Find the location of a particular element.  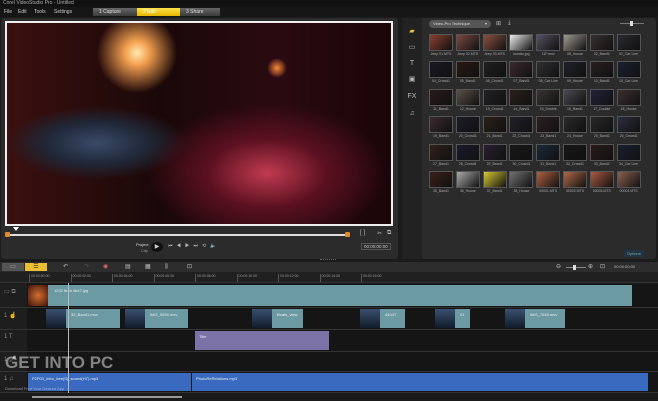

transition-icon: ▭ is located at coordinates (412, 48).